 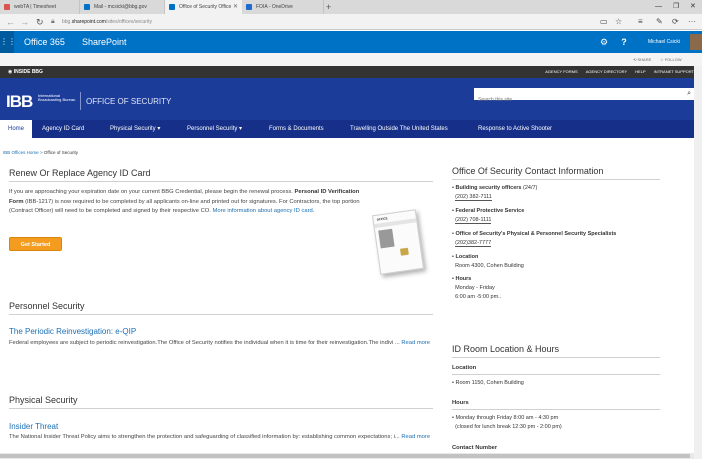 I want to click on personnel-read-more-link: Read more, so click(x=415, y=343).